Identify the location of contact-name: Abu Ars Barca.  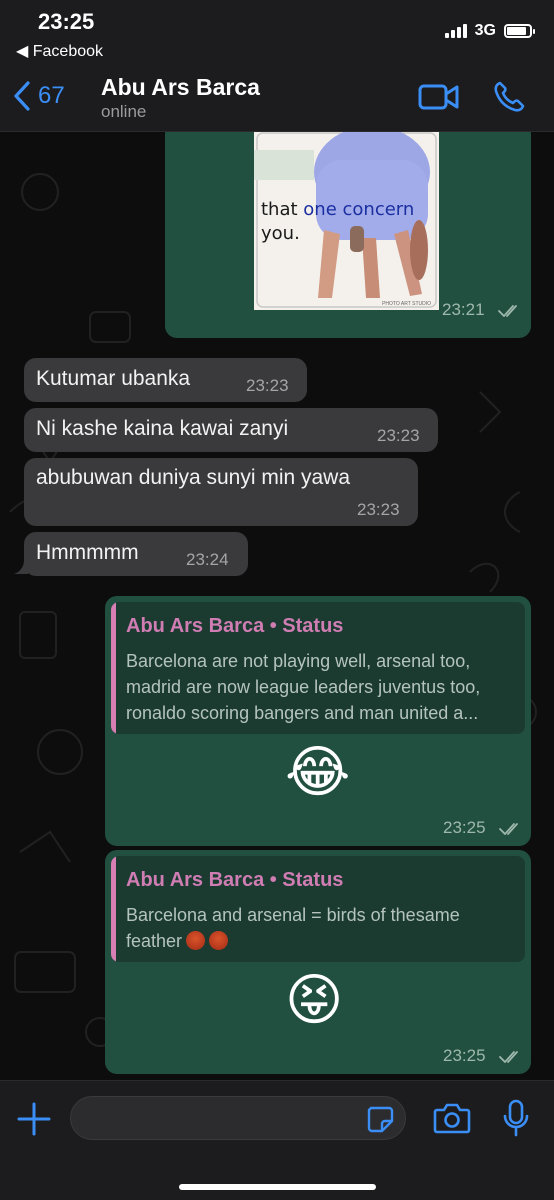
(180, 87).